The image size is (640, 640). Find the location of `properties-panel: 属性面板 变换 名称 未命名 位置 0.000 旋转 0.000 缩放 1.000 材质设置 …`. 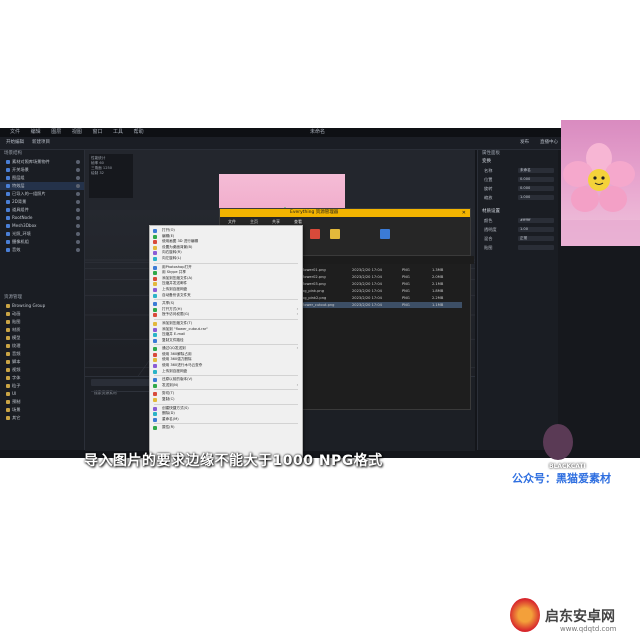

properties-panel: 属性面板 变换 名称 未命名 位置 0.000 旋转 0.000 缩放 1.000 材质设置 … is located at coordinates (517, 300).